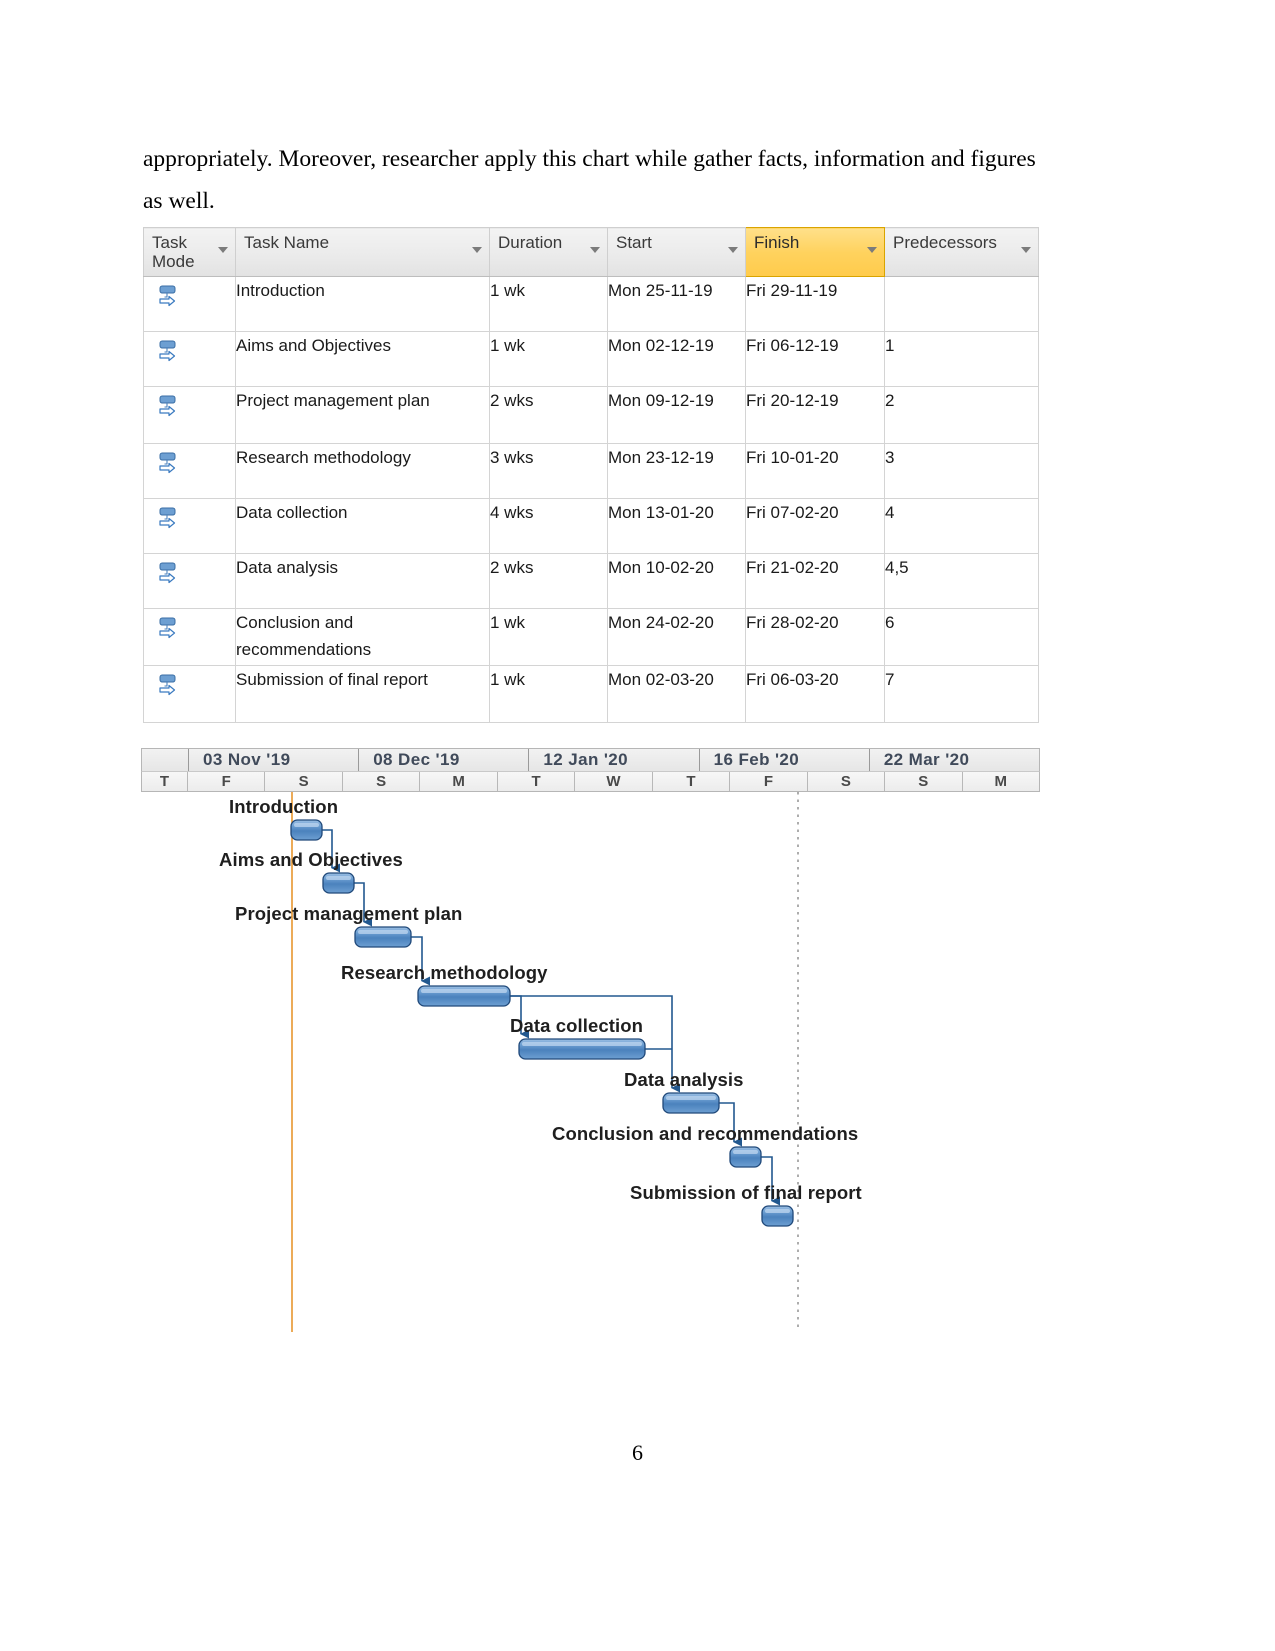 This screenshot has height=1651, width=1275. What do you see at coordinates (961, 252) in the screenshot?
I see `column-header-predecessors: Predecessors` at bounding box center [961, 252].